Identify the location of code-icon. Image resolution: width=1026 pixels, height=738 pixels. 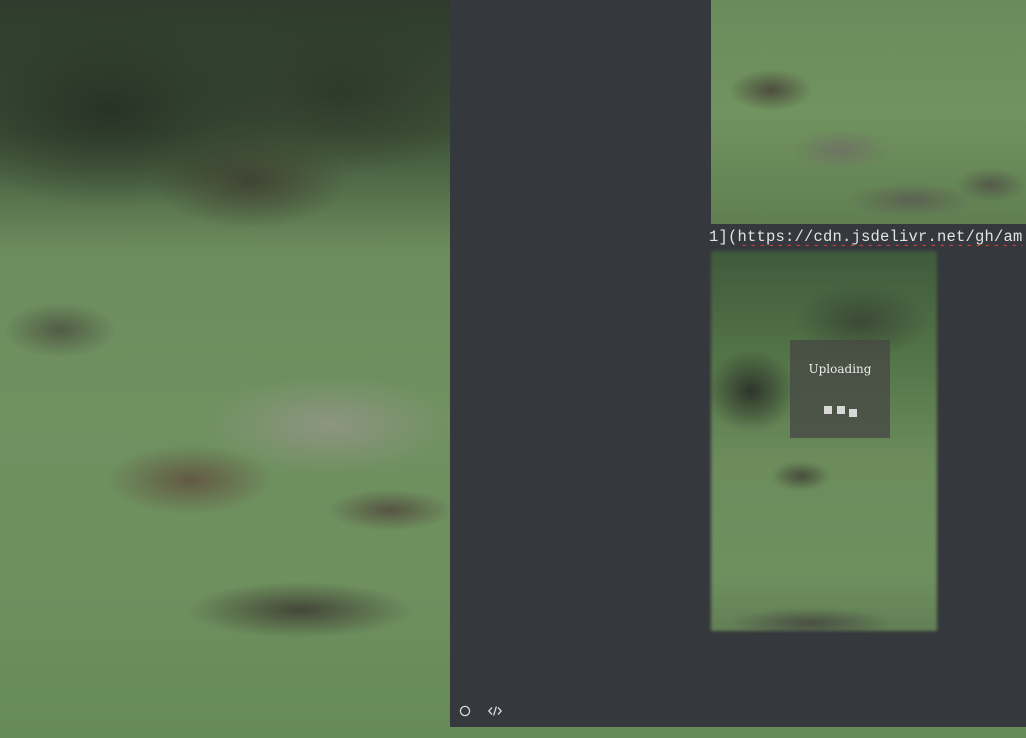
(495, 711).